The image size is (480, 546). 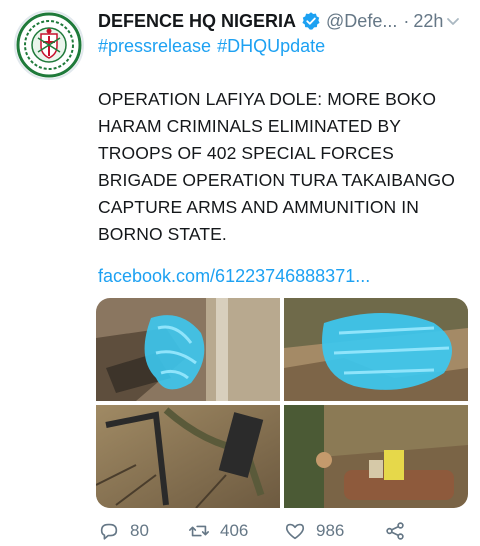 I want to click on chevron-down-icon, so click(x=453, y=21).